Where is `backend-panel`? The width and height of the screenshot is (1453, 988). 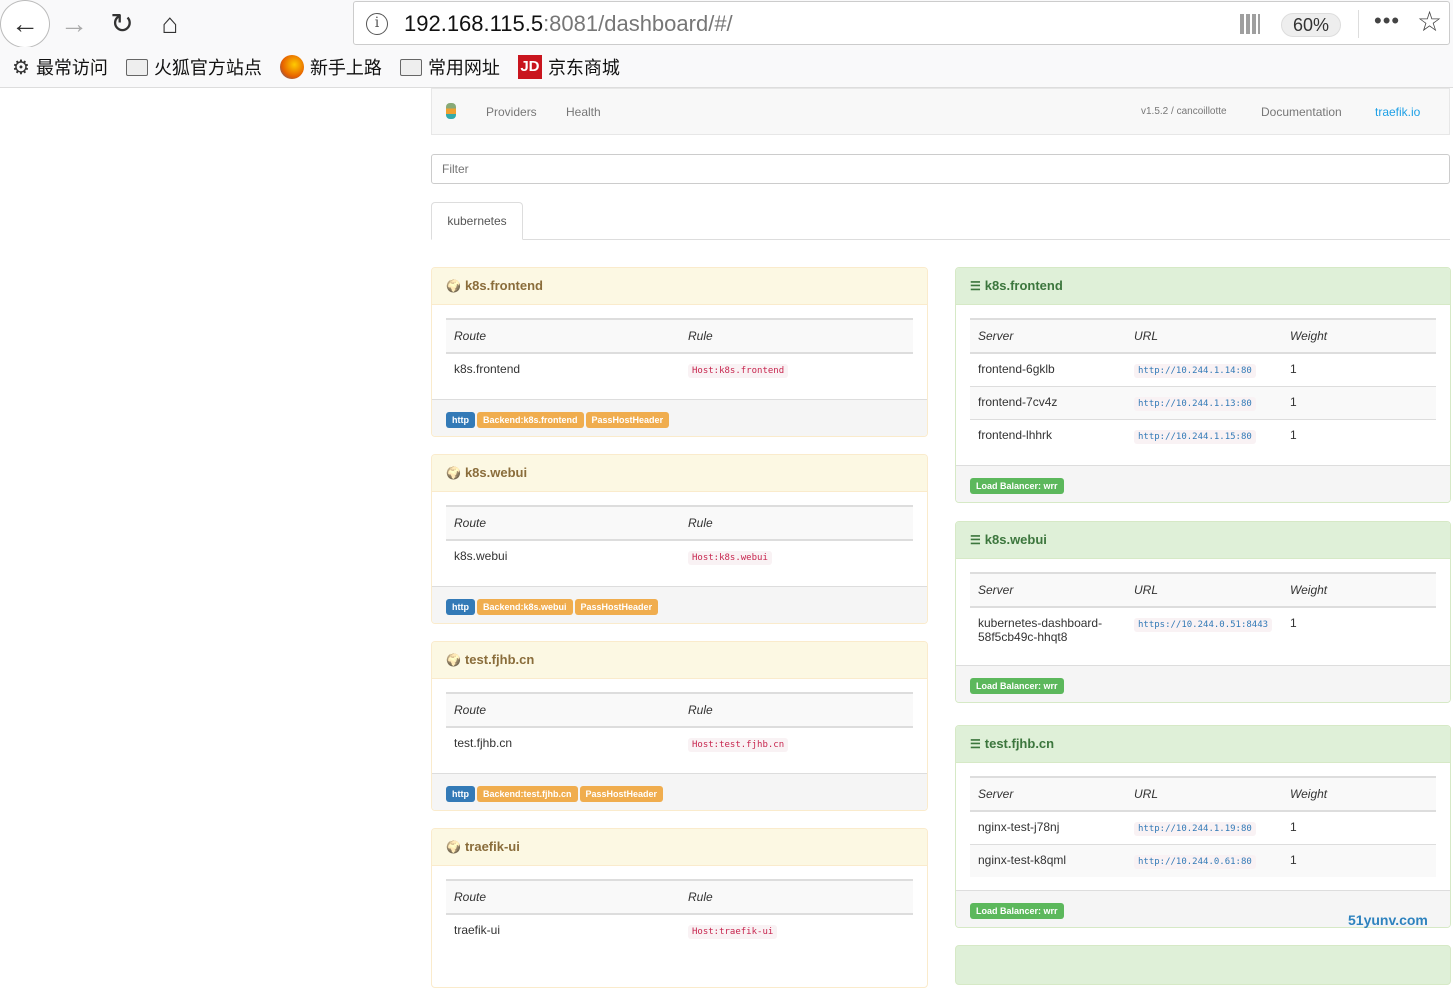
backend-panel is located at coordinates (1203, 965).